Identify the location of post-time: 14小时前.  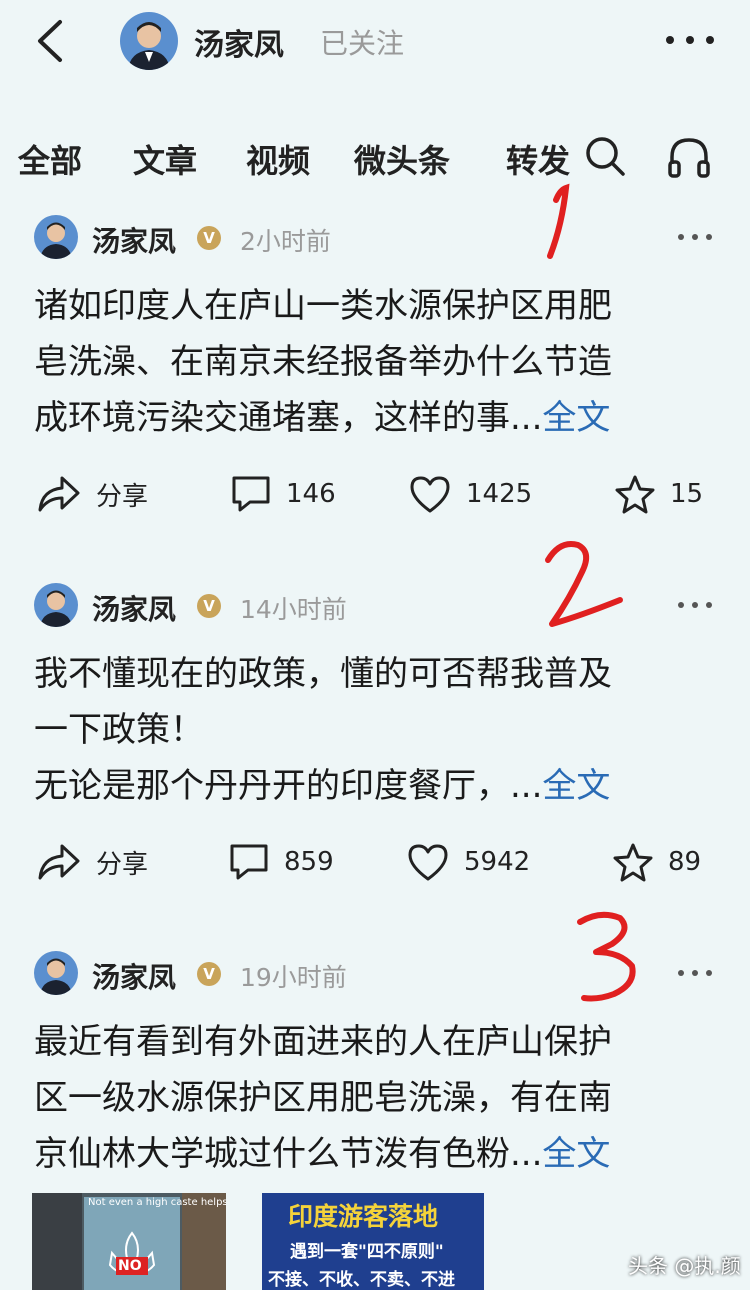
(293, 609).